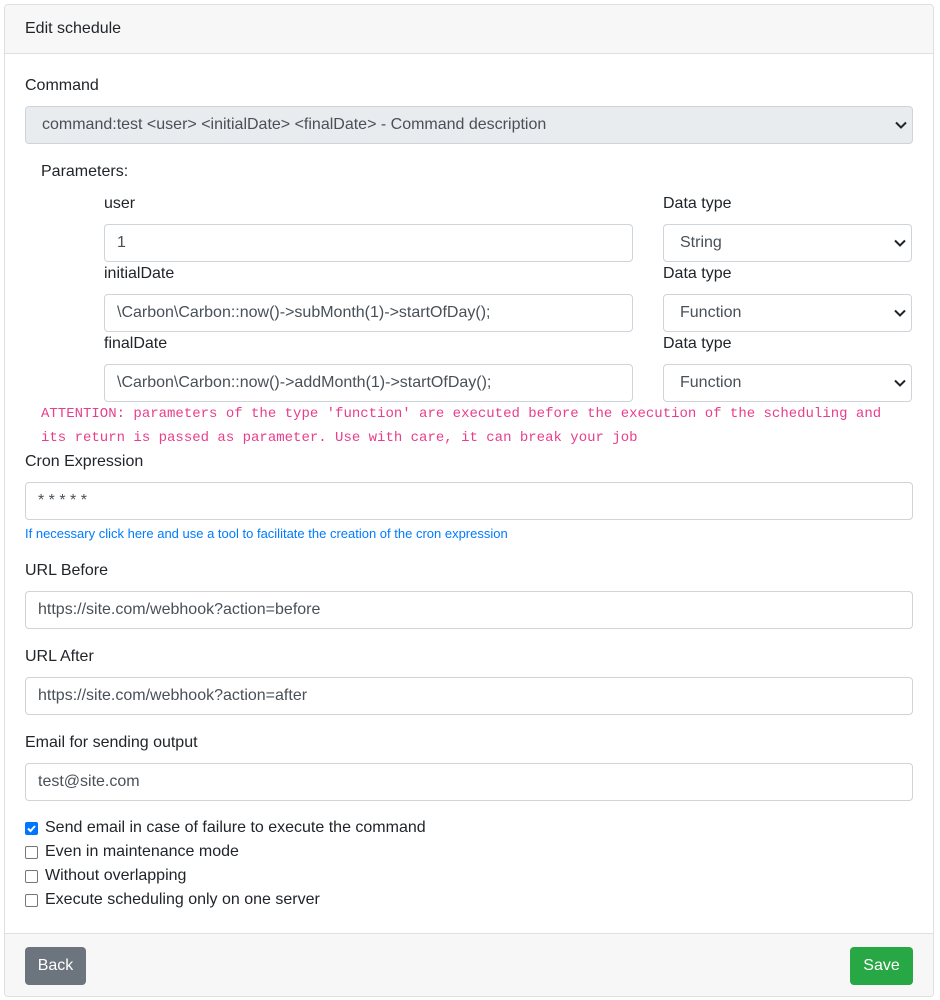 This screenshot has height=1000, width=940. I want to click on data-type-select-finaldate: Function, so click(787, 383).